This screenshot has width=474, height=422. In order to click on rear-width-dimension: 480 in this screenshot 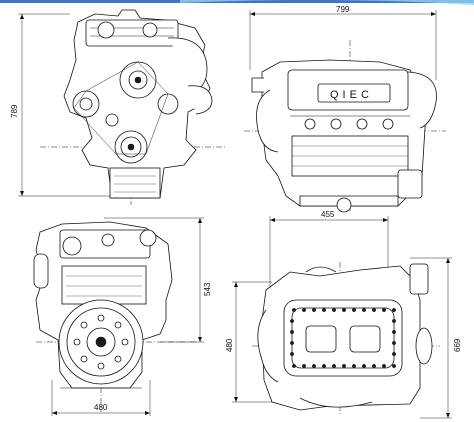, I will do `click(101, 407)`.